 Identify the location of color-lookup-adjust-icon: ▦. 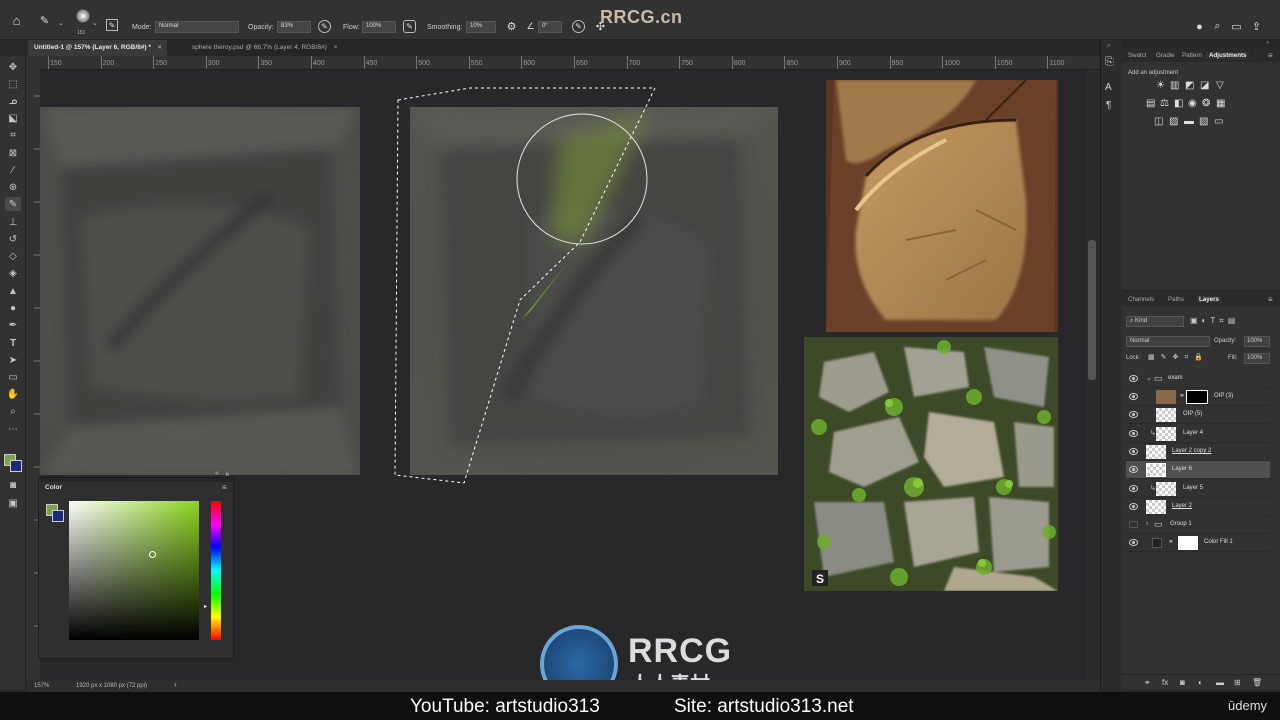
(1220, 103).